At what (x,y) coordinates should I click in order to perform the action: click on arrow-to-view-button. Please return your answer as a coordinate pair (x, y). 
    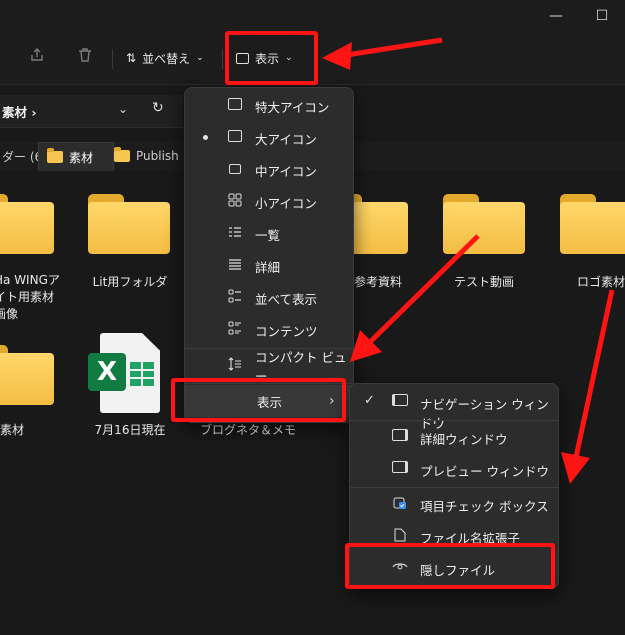
    Looking at the image, I should click on (391, 48).